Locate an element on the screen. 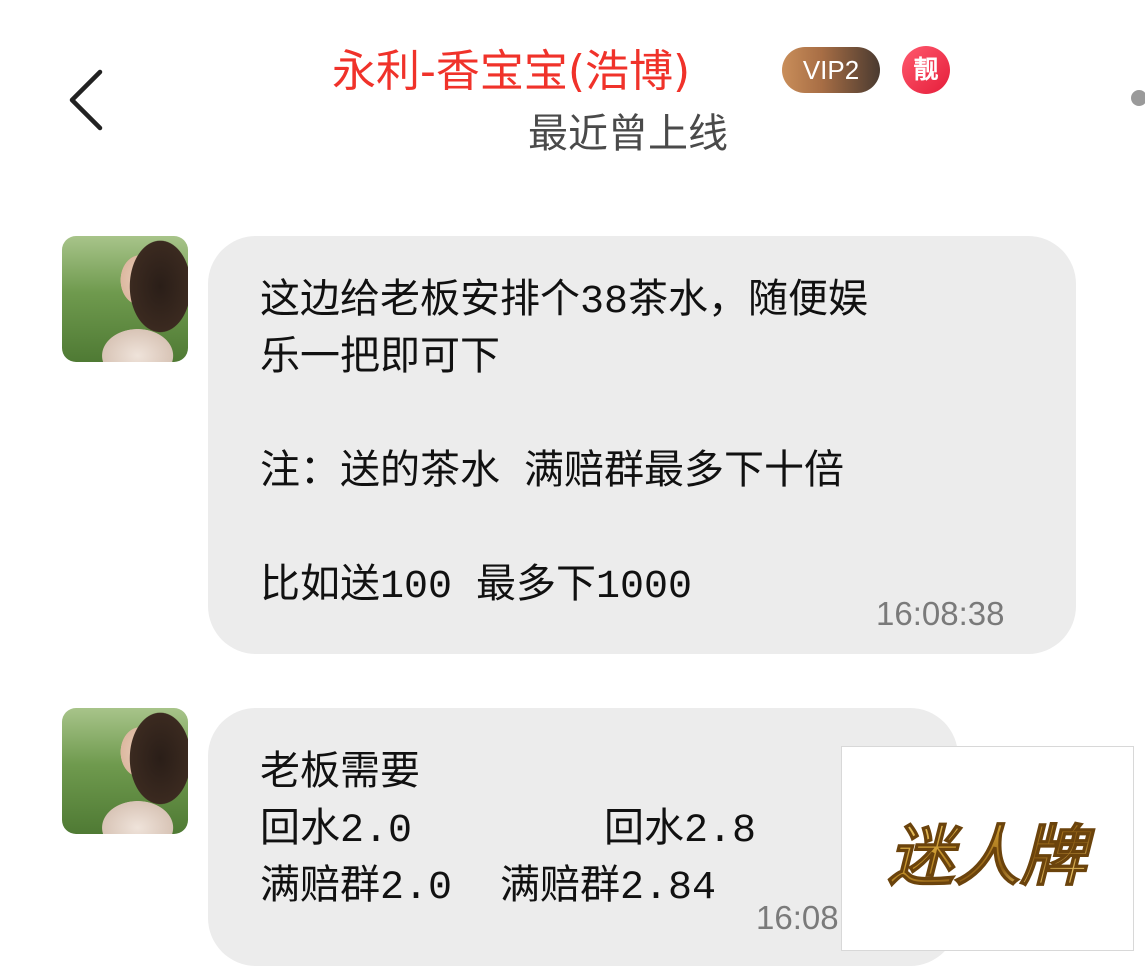 The height and width of the screenshot is (966, 1145). watermark-text: 迷人牌 is located at coordinates (991, 856).